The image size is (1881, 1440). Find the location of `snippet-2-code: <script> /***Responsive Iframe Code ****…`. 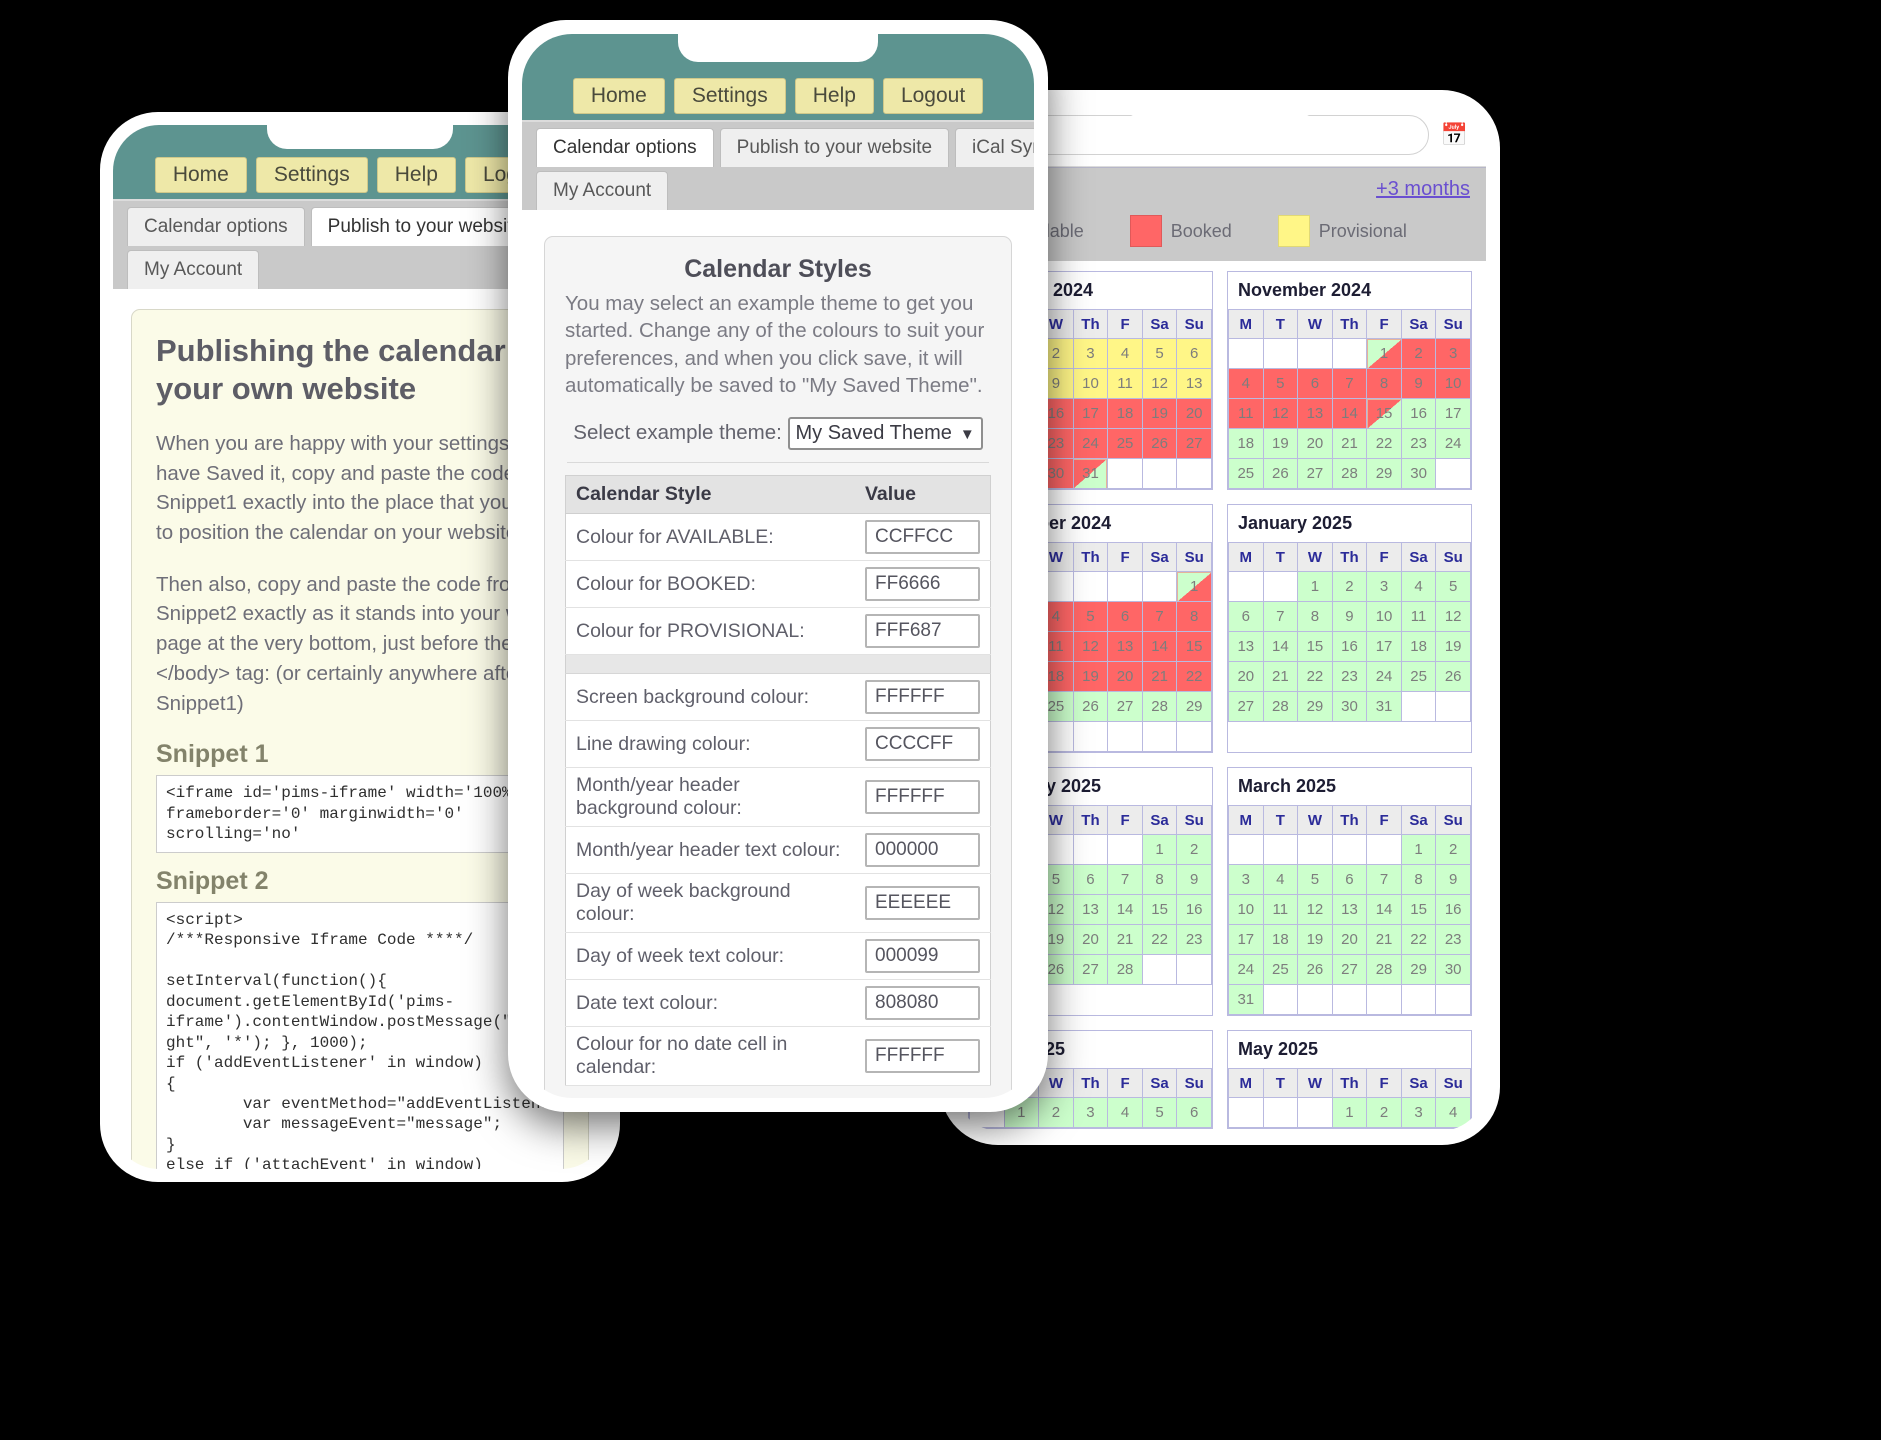

snippet-2-code: <script> /***Responsive Iframe Code ****… is located at coordinates (360, 1035).